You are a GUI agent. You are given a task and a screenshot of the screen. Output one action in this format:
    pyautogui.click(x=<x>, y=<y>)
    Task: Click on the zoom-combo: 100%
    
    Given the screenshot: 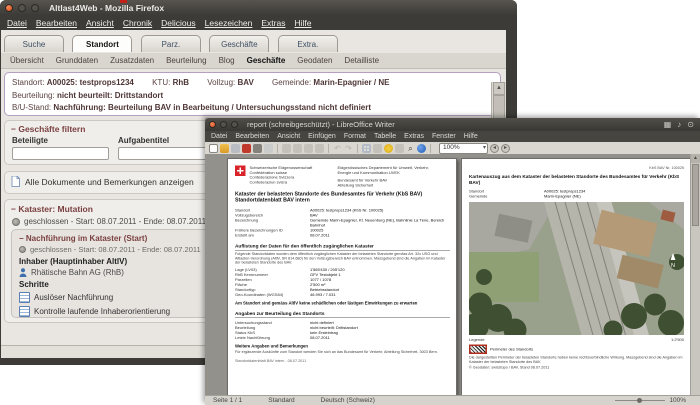 What is the action you would take?
    pyautogui.click(x=463, y=148)
    